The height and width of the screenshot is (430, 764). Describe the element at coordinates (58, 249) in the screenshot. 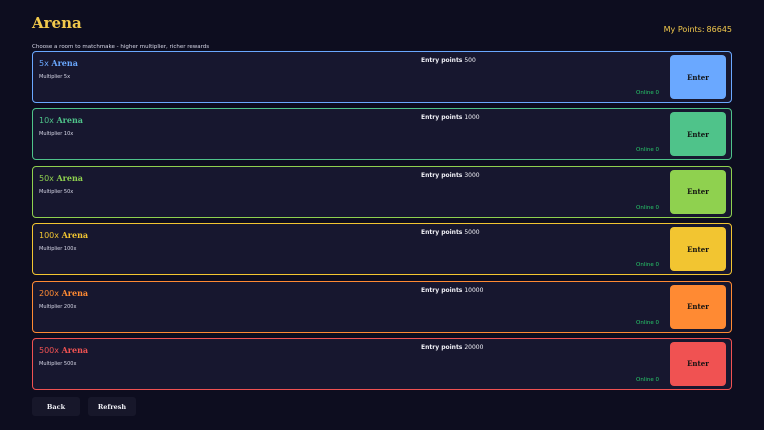

I see `room-multiplier: Multiplier 100x` at that location.